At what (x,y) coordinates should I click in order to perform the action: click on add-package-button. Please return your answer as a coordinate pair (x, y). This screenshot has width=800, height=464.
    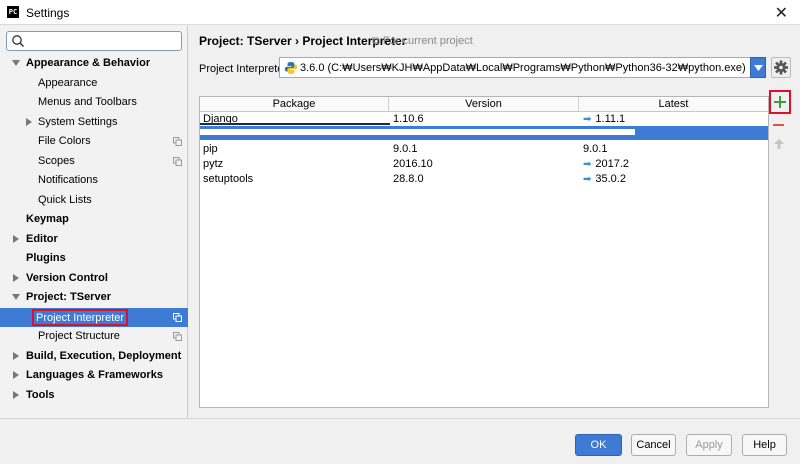
    Looking at the image, I should click on (780, 102).